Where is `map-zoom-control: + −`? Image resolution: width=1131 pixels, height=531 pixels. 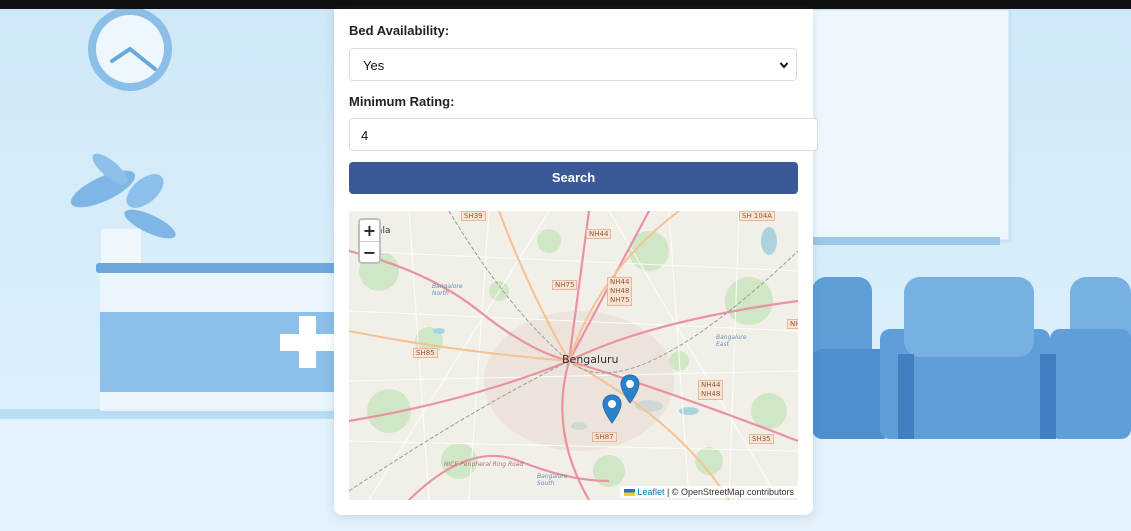
map-zoom-control: + − is located at coordinates (369, 241).